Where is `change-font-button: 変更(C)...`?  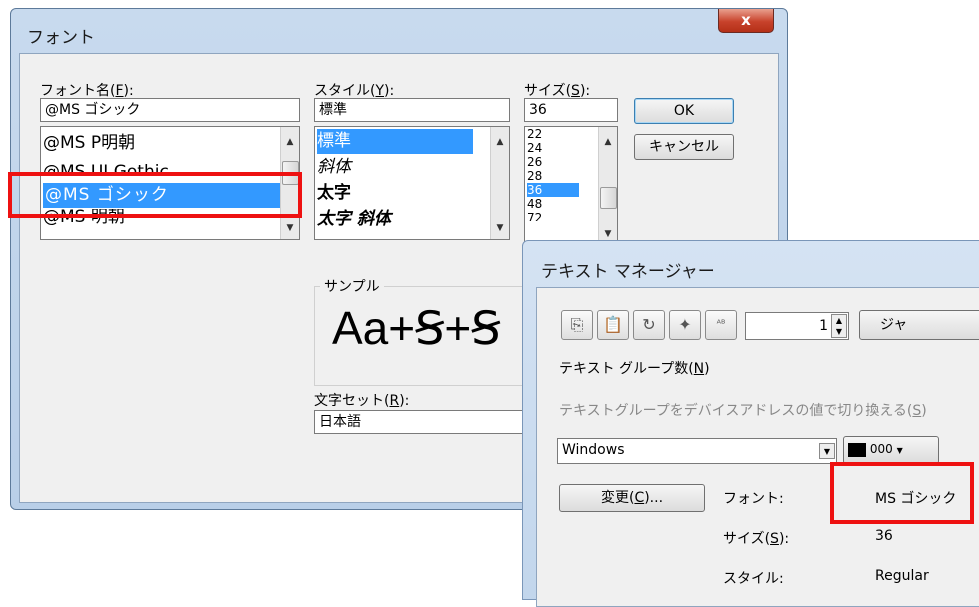
change-font-button: 変更(C)... is located at coordinates (632, 498).